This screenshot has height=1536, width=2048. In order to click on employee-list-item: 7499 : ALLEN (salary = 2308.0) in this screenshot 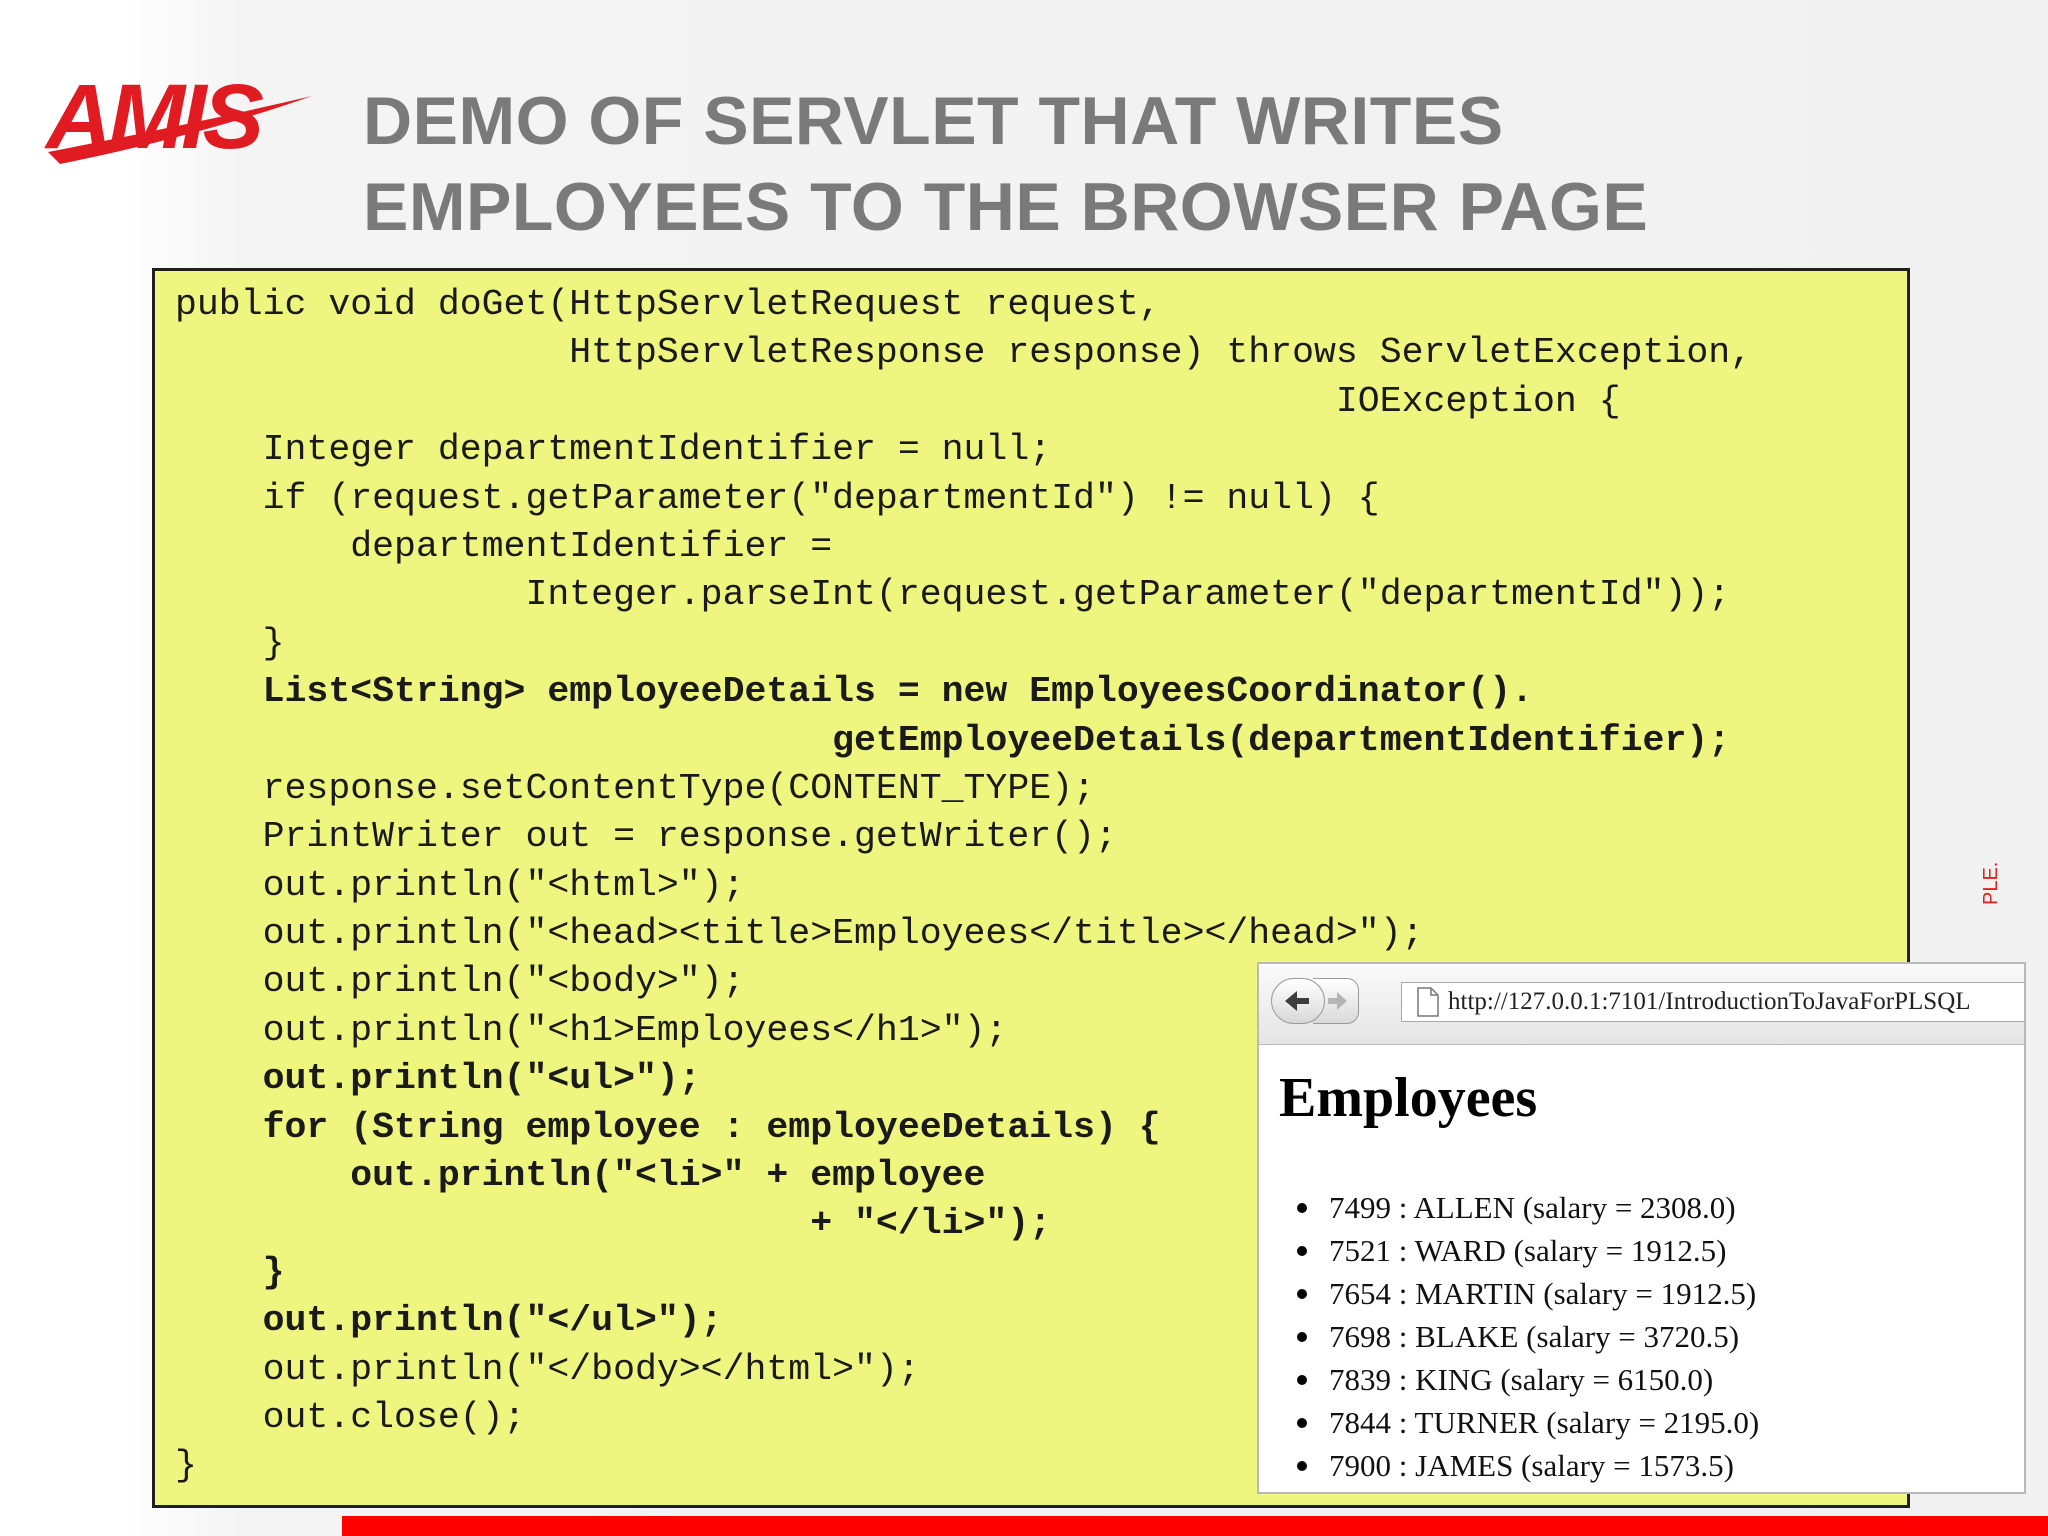, I will do `click(1527, 1207)`.